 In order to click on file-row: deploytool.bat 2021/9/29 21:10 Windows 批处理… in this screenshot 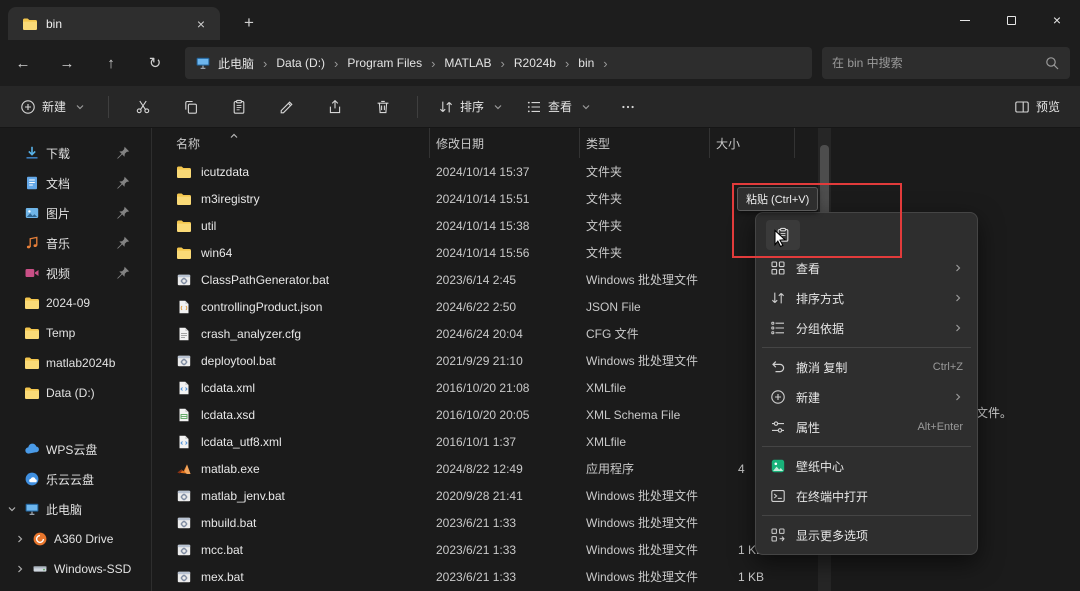, I will do `click(485, 360)`.